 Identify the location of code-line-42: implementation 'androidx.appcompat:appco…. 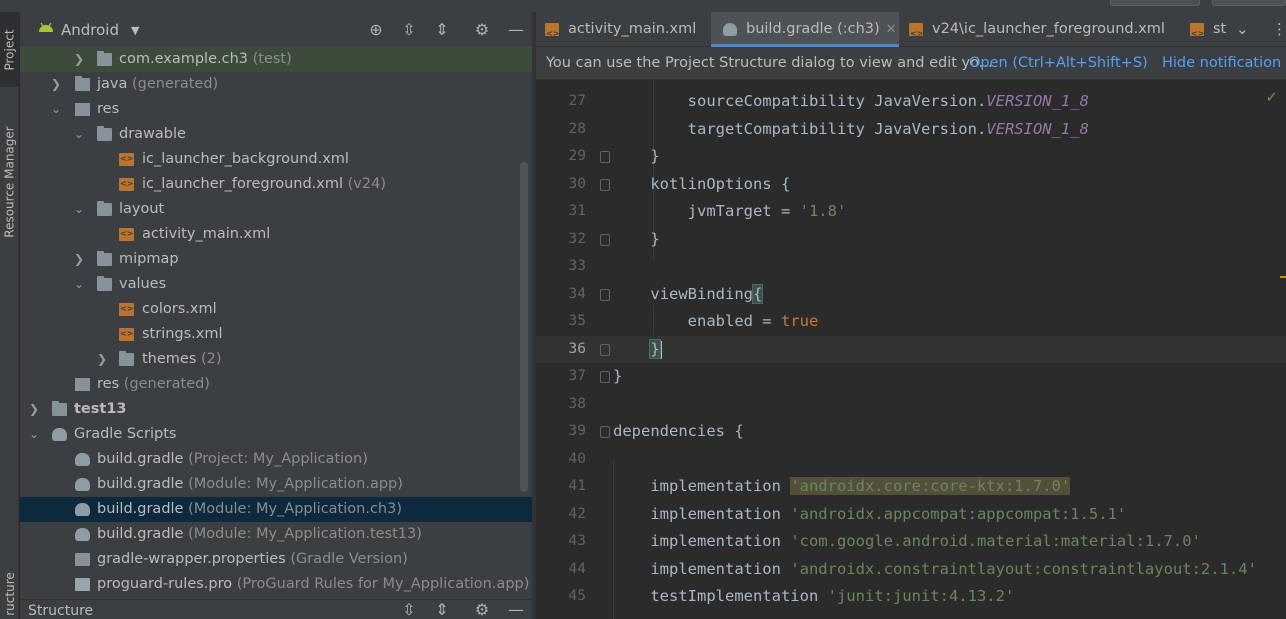
(870, 514).